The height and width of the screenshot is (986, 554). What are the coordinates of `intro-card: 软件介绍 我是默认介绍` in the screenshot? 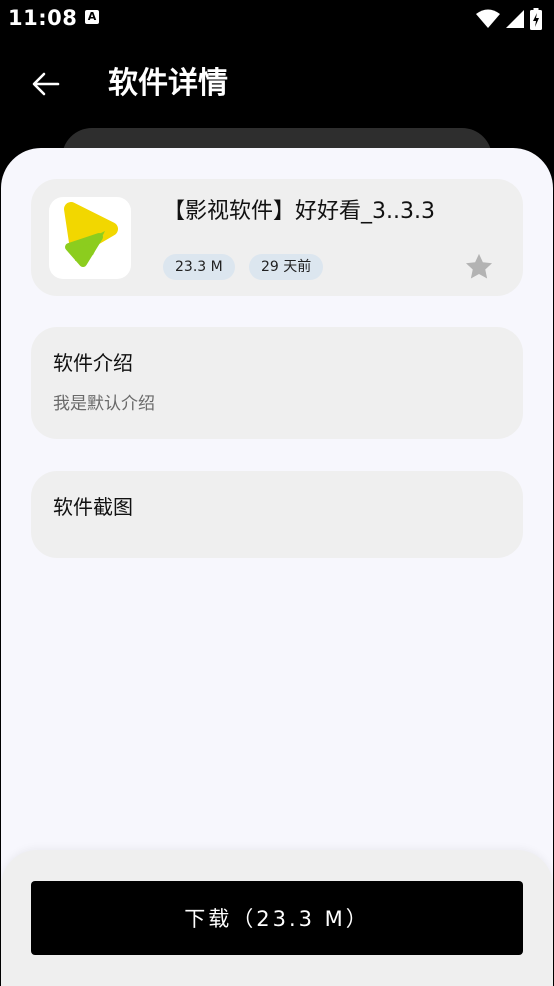 It's located at (277, 383).